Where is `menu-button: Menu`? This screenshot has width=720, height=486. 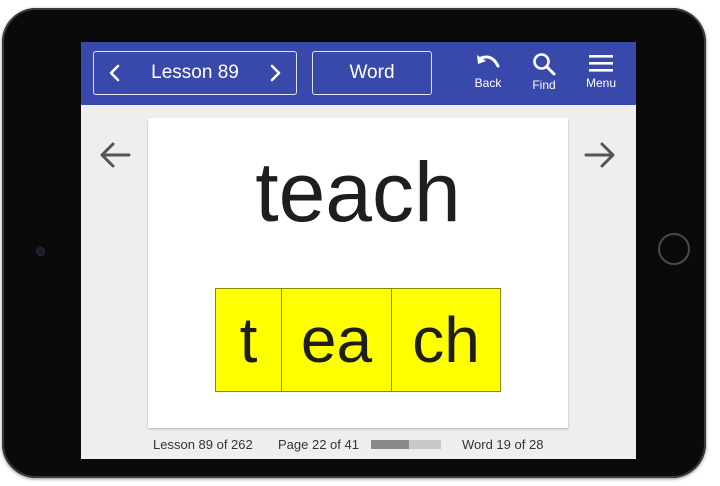
menu-button: Menu is located at coordinates (601, 74).